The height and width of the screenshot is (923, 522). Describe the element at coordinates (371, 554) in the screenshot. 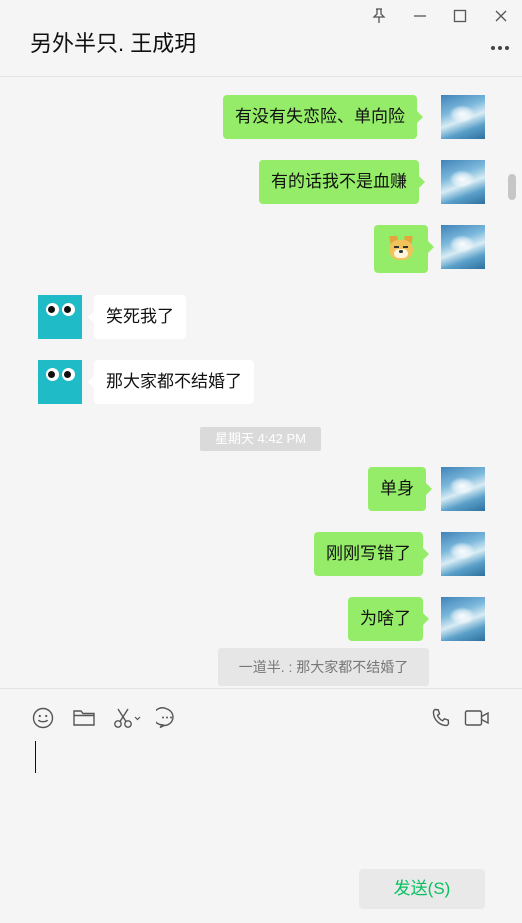

I see `message-bubble-outgoing: 刚刚写错了` at that location.